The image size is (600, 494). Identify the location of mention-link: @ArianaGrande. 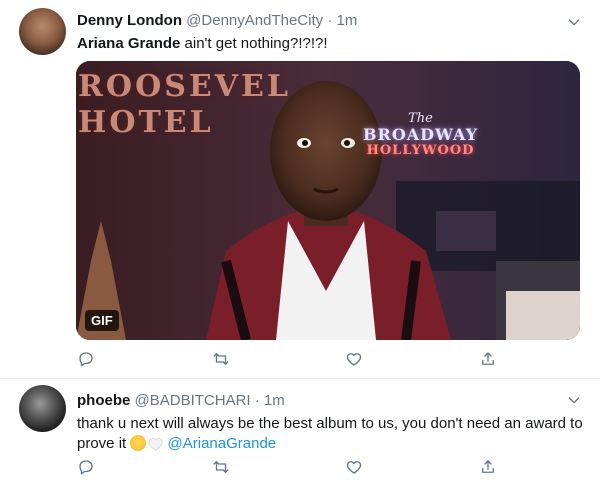
(222, 443).